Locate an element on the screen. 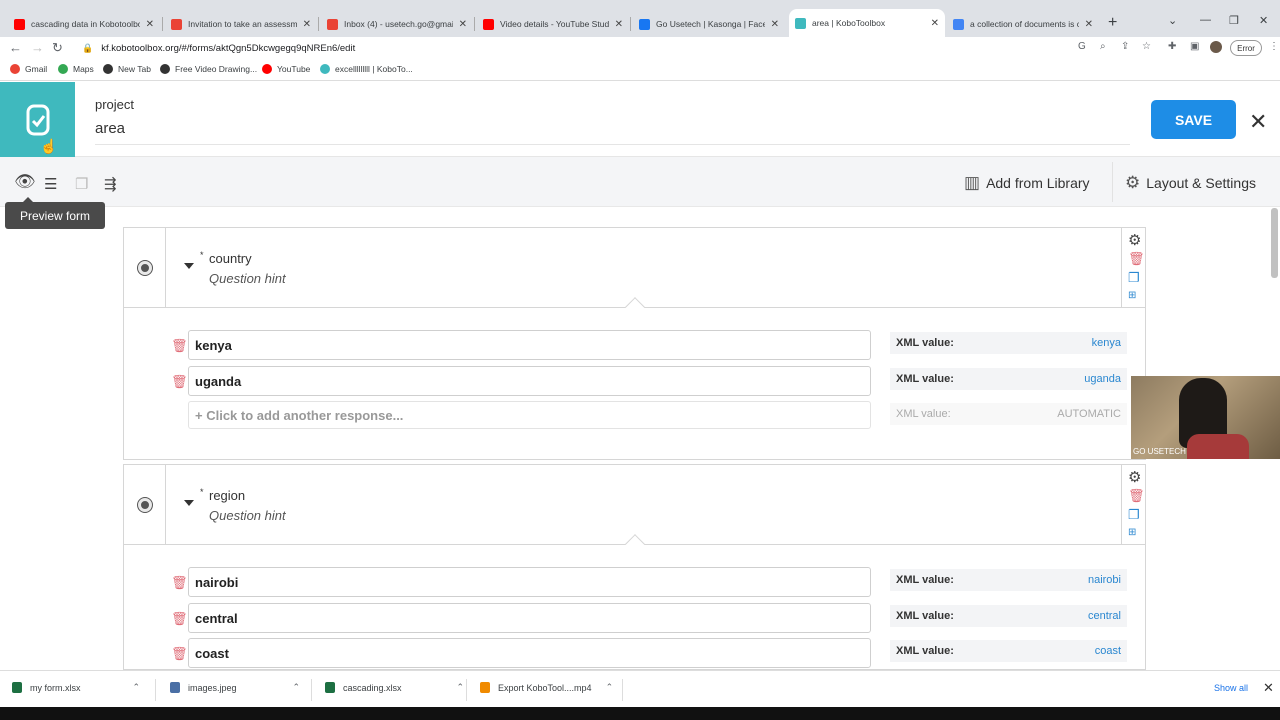 The width and height of the screenshot is (1280, 720). lock-icon: 🔒 is located at coordinates (87, 48).